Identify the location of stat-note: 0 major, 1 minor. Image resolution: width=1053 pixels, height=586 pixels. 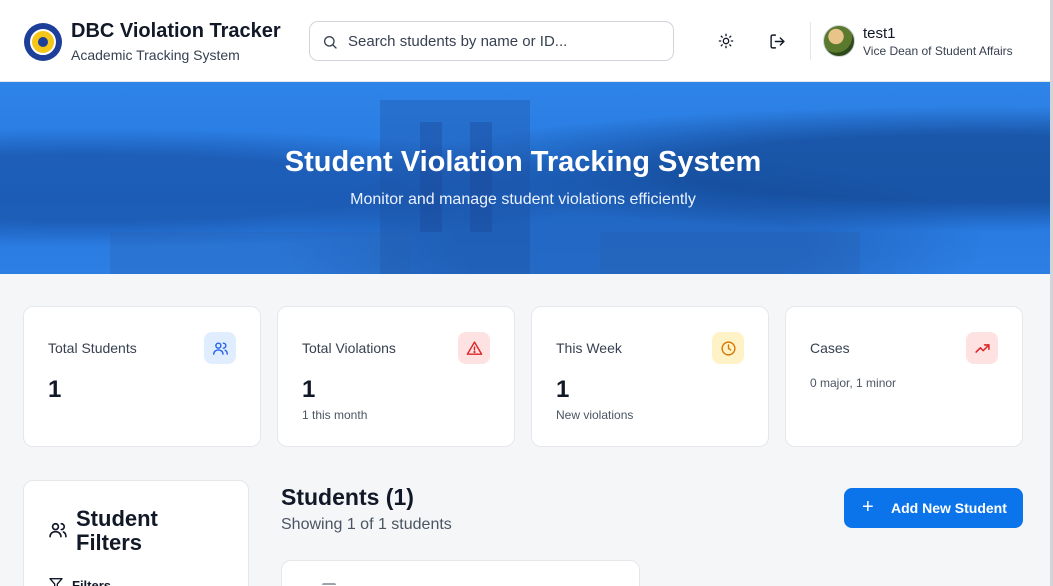
(853, 383).